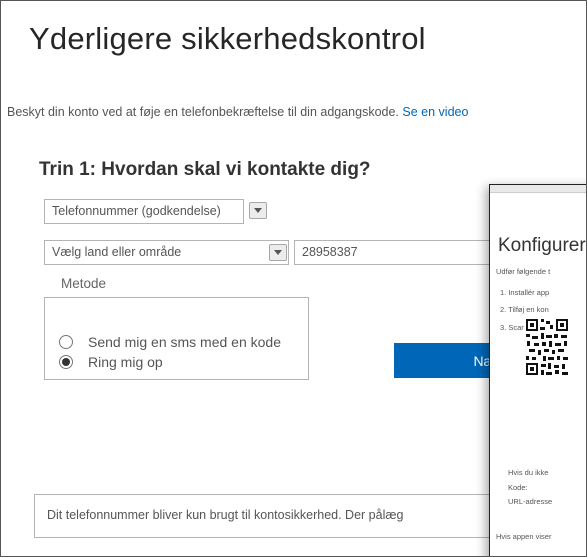 The width and height of the screenshot is (587, 557). I want to click on dialog-step-2: 2. Tilføj en kon, so click(524, 309).